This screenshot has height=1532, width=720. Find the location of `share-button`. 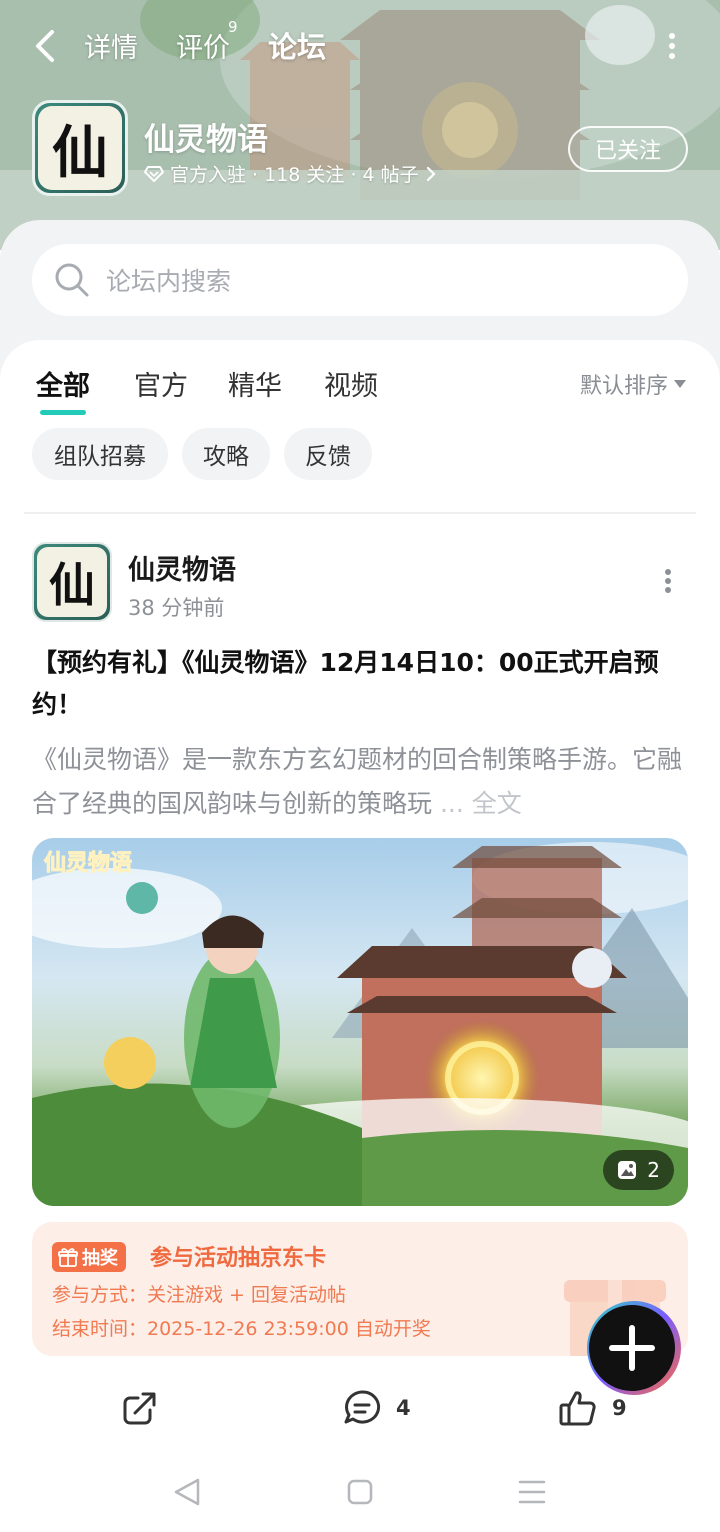

share-button is located at coordinates (140, 1408).